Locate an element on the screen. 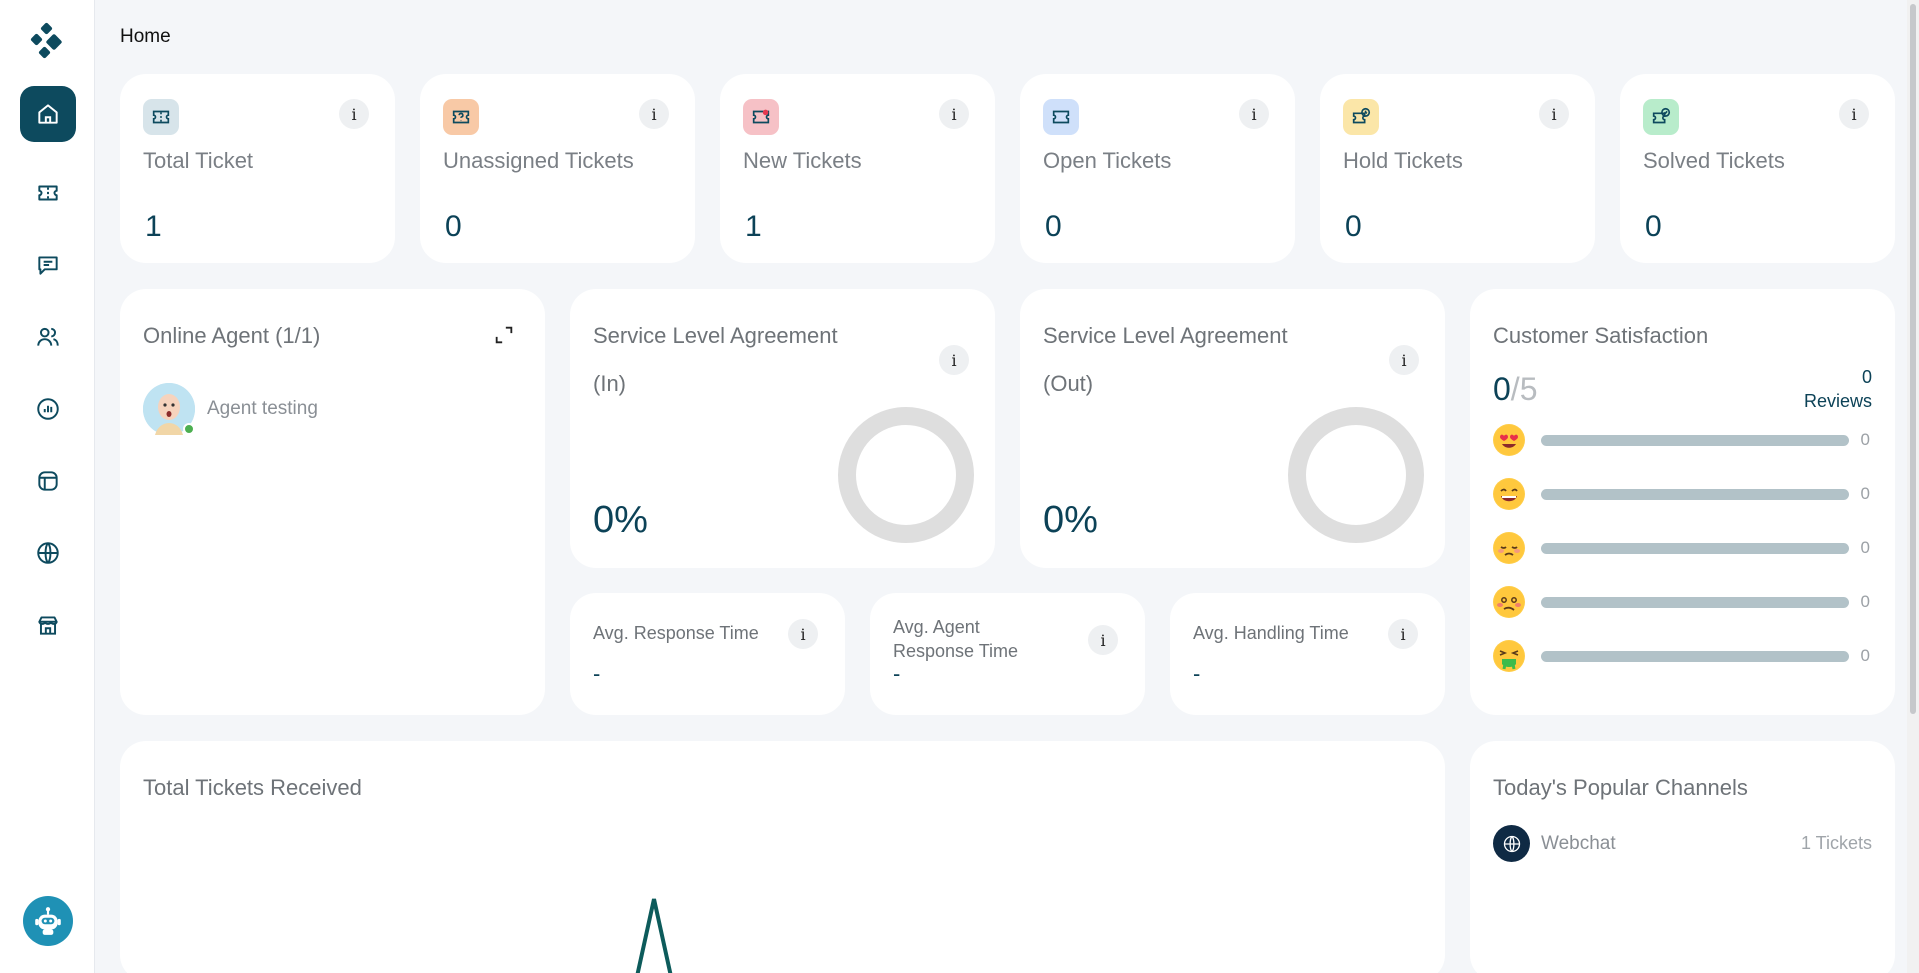 The height and width of the screenshot is (973, 1919). app-logo-icon is located at coordinates (48, 42).